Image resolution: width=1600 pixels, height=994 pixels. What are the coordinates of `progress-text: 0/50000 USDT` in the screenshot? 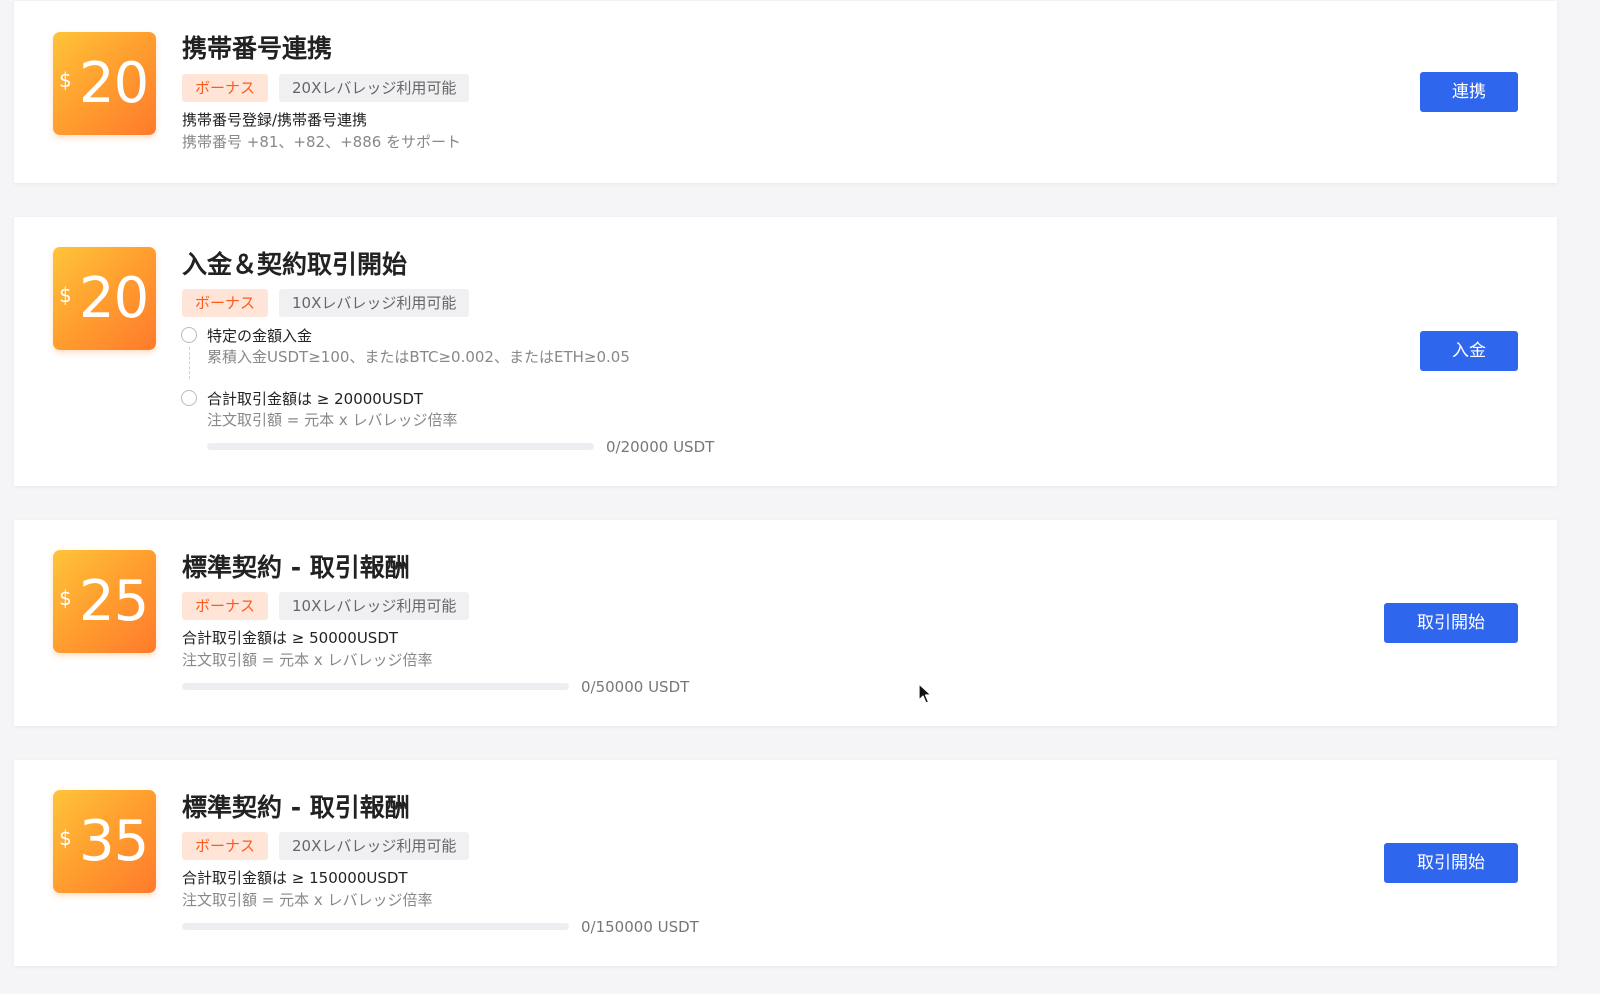 It's located at (635, 687).